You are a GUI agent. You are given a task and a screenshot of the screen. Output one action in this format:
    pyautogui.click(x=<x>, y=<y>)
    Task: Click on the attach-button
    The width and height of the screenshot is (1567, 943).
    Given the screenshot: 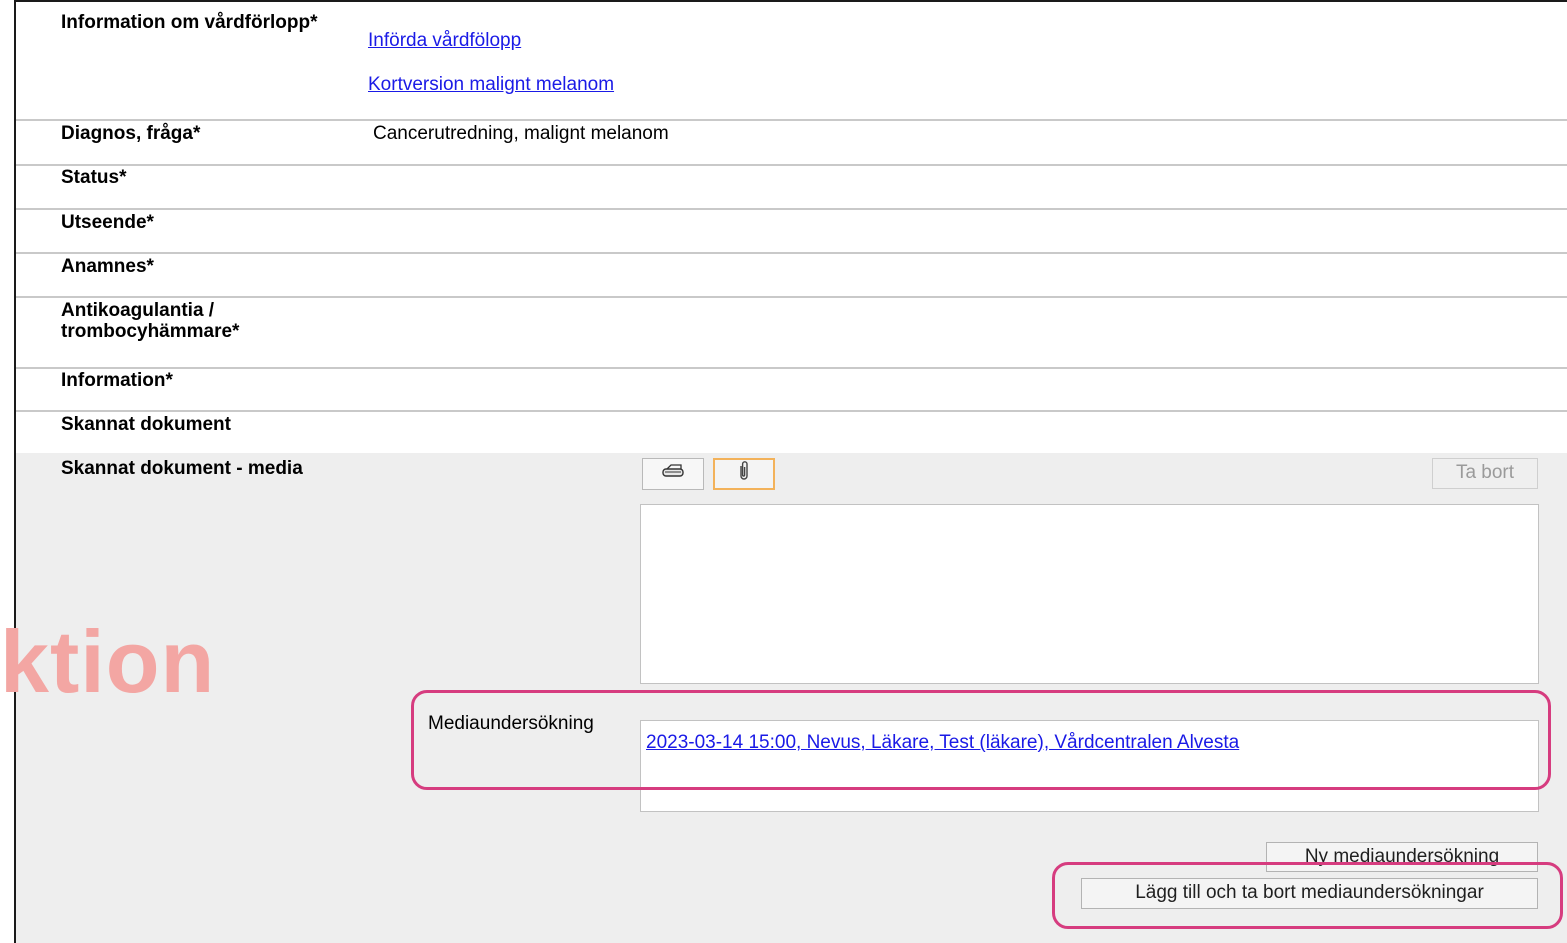 What is the action you would take?
    pyautogui.click(x=744, y=474)
    